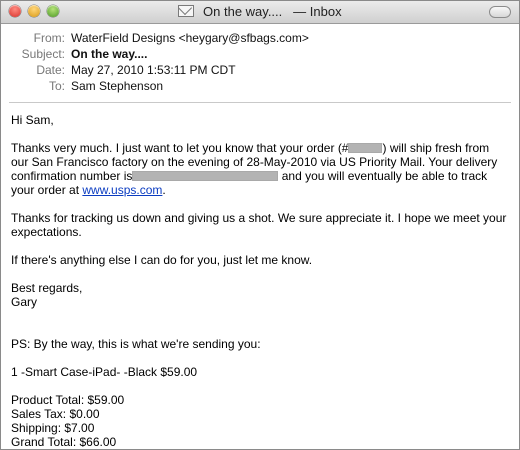  Describe the element at coordinates (104, 372) in the screenshot. I see `order-item-line: 1 -Smart Case-iPad- -Black $59.00` at that location.